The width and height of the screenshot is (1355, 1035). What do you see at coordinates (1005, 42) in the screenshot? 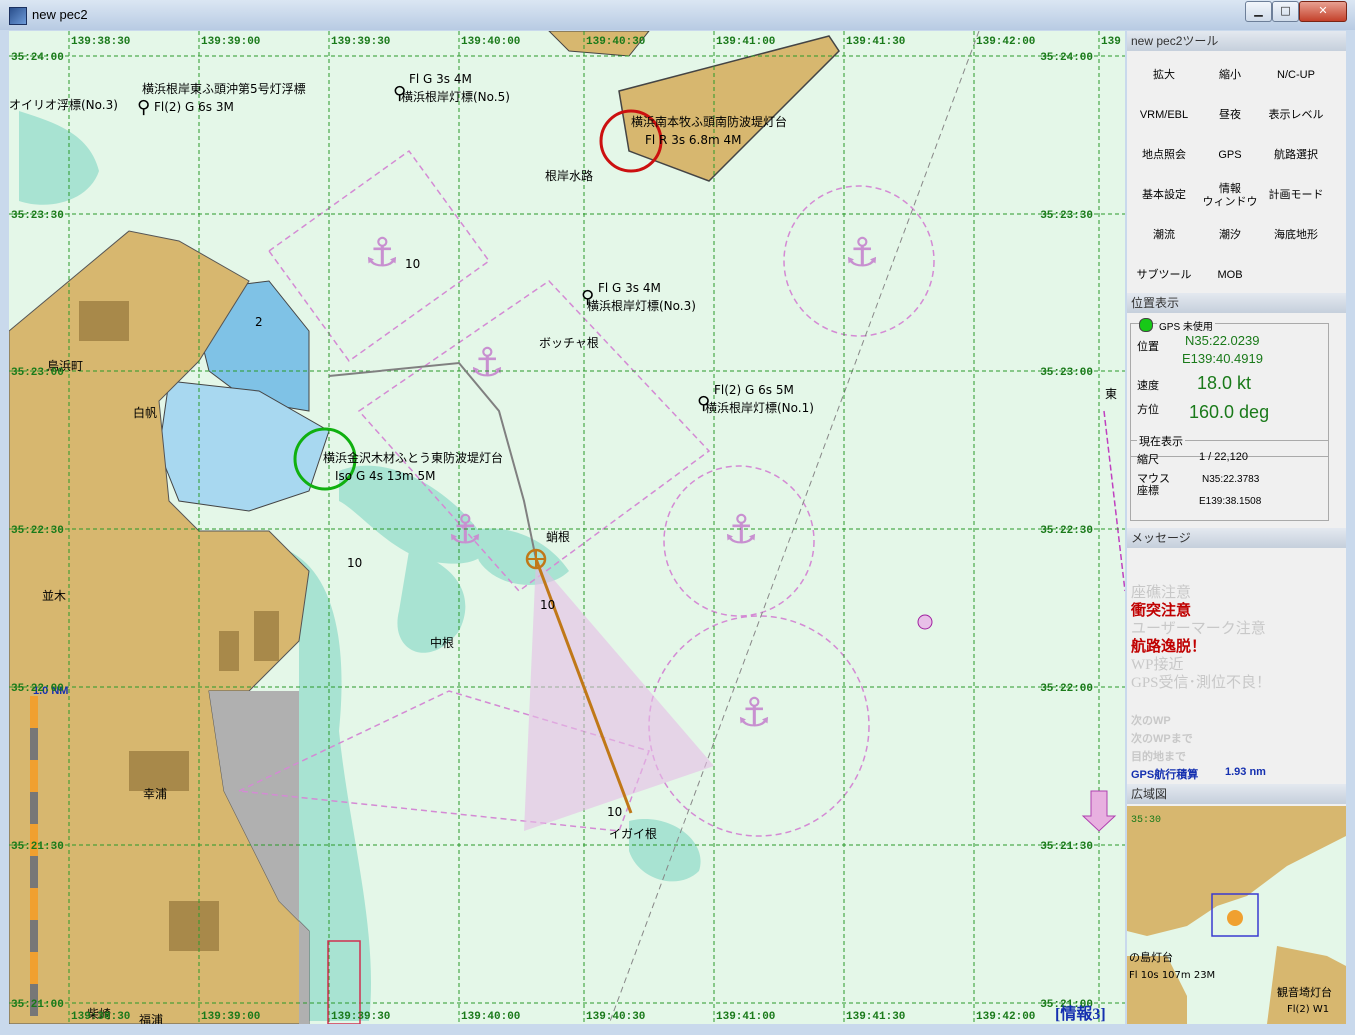
I see `coord-label: 139:42:00` at bounding box center [1005, 42].